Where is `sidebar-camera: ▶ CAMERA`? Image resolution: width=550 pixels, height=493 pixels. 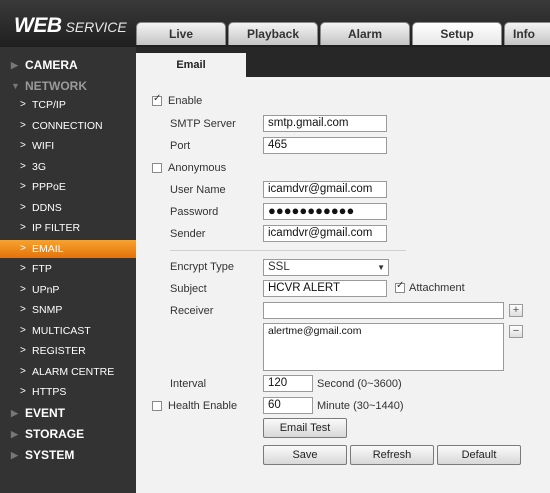 sidebar-camera: ▶ CAMERA is located at coordinates (68, 65).